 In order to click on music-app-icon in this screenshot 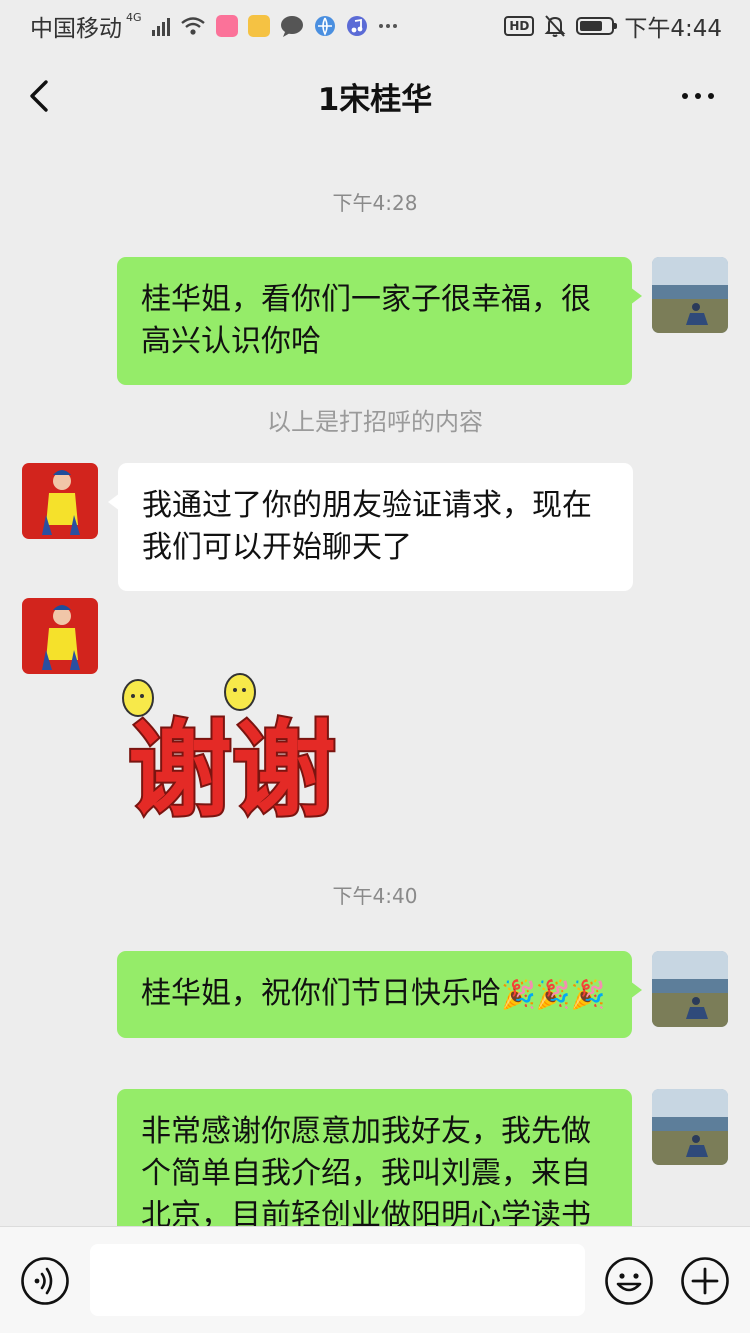, I will do `click(356, 26)`.